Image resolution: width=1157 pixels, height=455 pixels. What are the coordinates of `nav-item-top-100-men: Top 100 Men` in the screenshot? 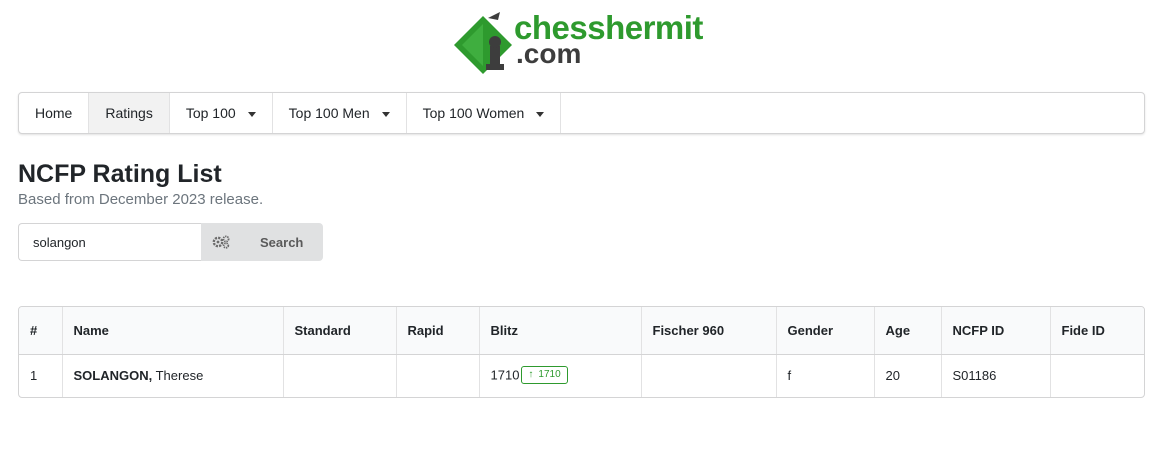 It's located at (340, 113).